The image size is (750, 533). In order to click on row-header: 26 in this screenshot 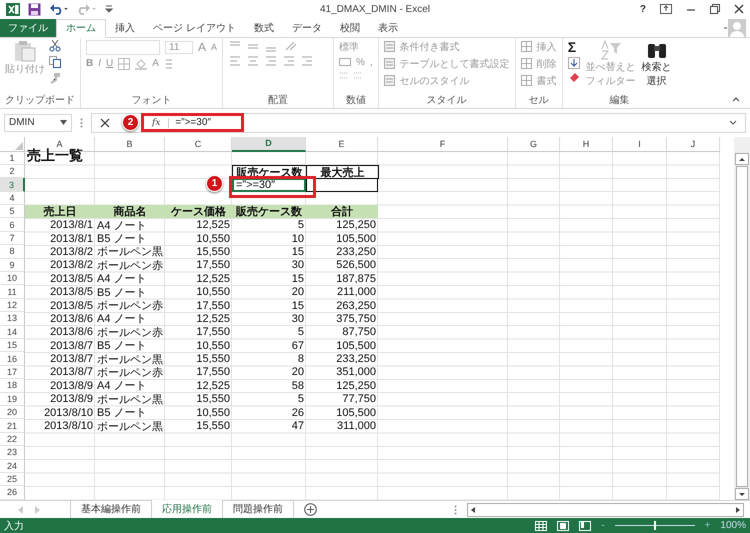, I will do `click(12, 493)`.